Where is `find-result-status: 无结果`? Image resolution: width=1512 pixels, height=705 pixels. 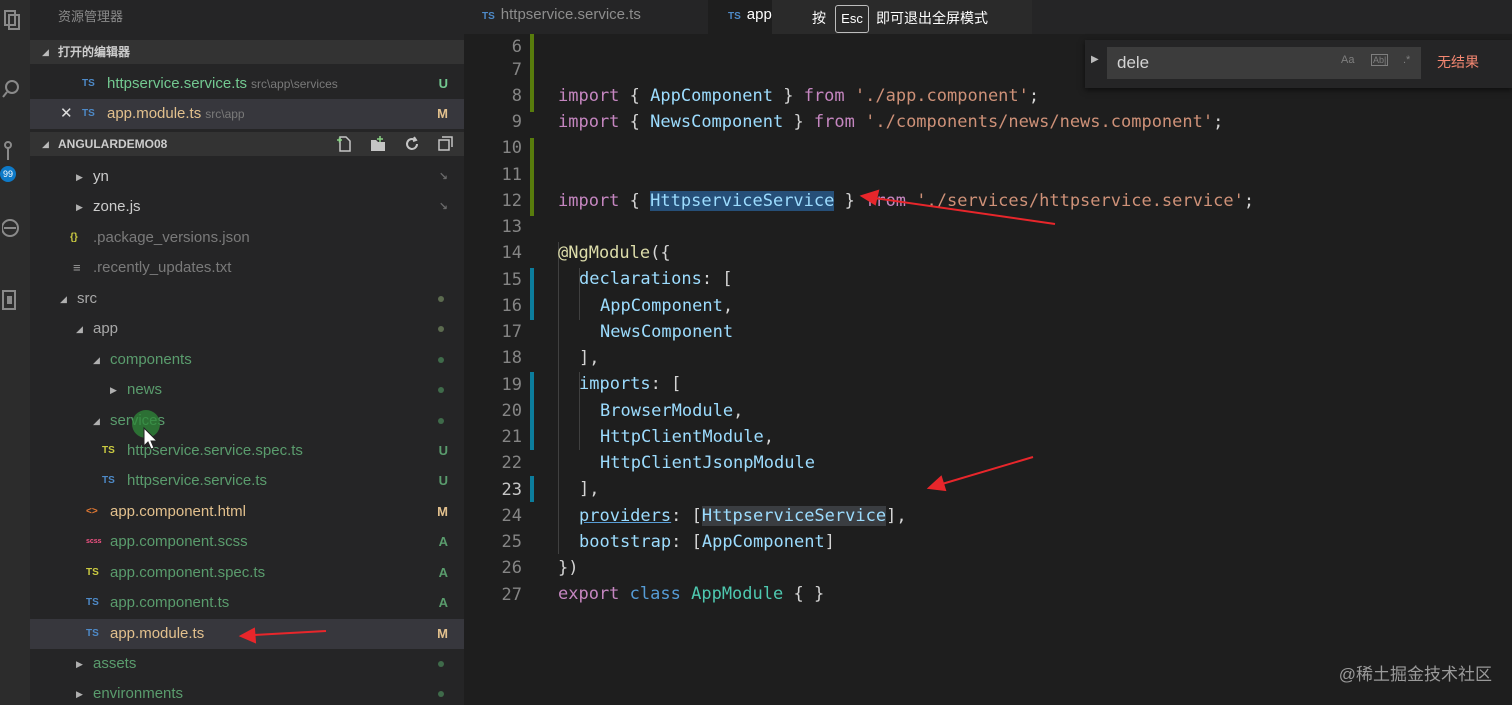 find-result-status: 无结果 is located at coordinates (1458, 62).